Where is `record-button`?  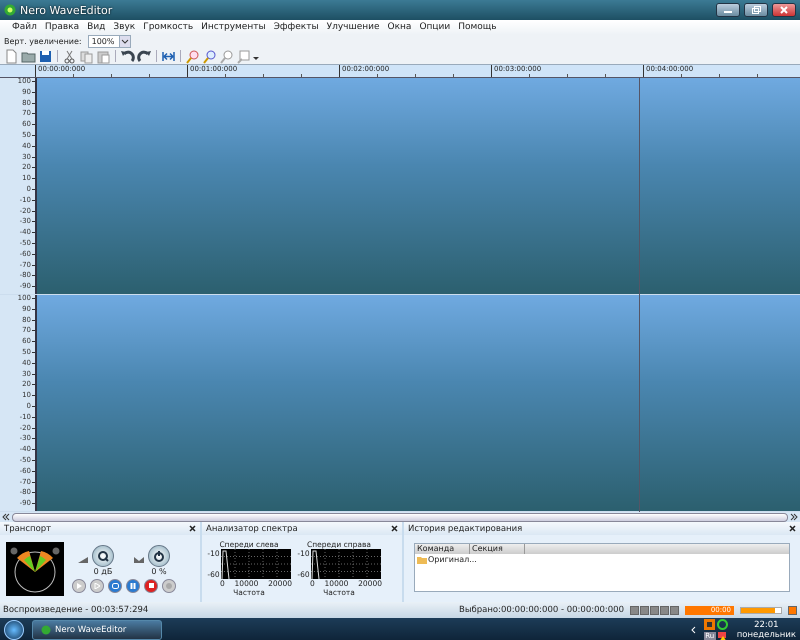 record-button is located at coordinates (169, 585).